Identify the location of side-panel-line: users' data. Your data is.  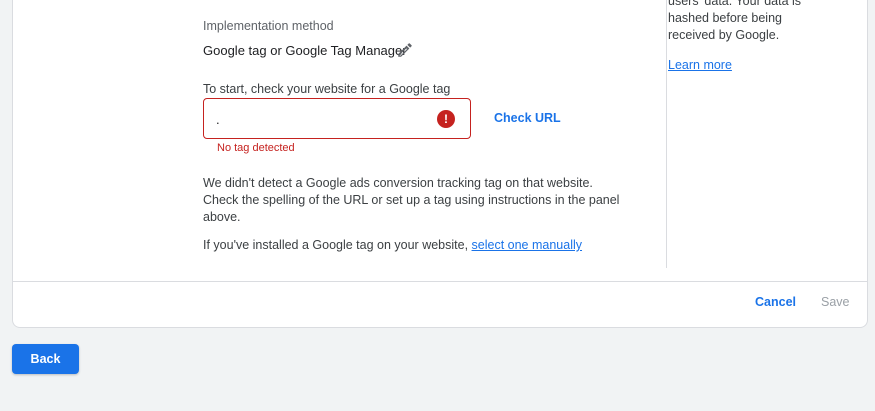
(735, 4).